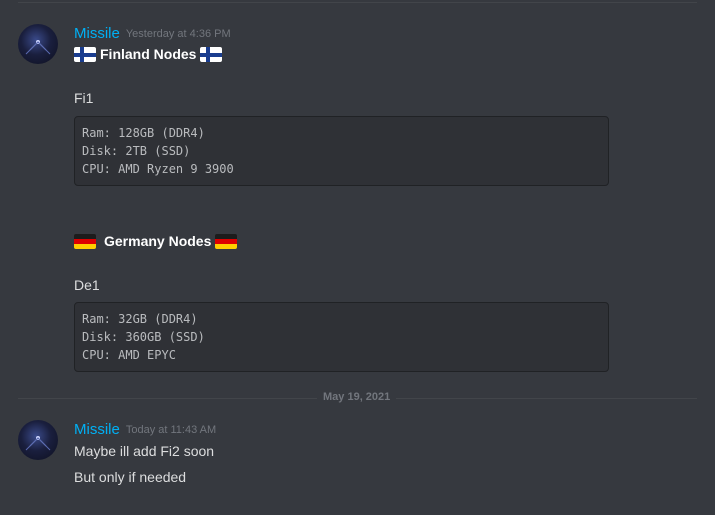 Image resolution: width=715 pixels, height=515 pixels. I want to click on code-line: Ram: 128GB (DDR4), so click(143, 133).